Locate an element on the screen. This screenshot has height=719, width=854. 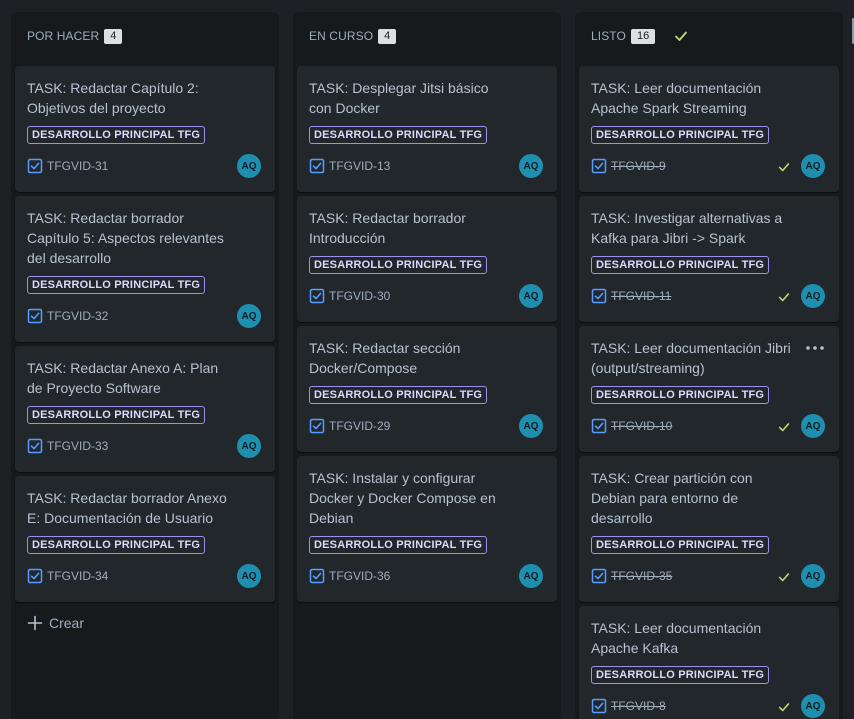
issue-key: TFGVID-31 is located at coordinates (77, 166).